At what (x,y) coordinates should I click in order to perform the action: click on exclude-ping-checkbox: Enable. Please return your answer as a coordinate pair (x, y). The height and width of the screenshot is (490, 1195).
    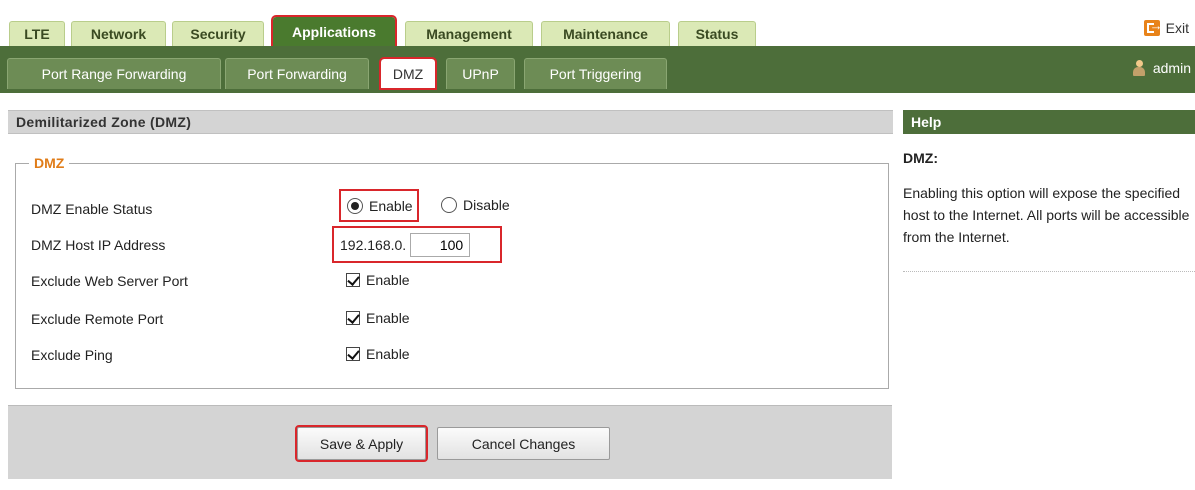
    Looking at the image, I should click on (378, 354).